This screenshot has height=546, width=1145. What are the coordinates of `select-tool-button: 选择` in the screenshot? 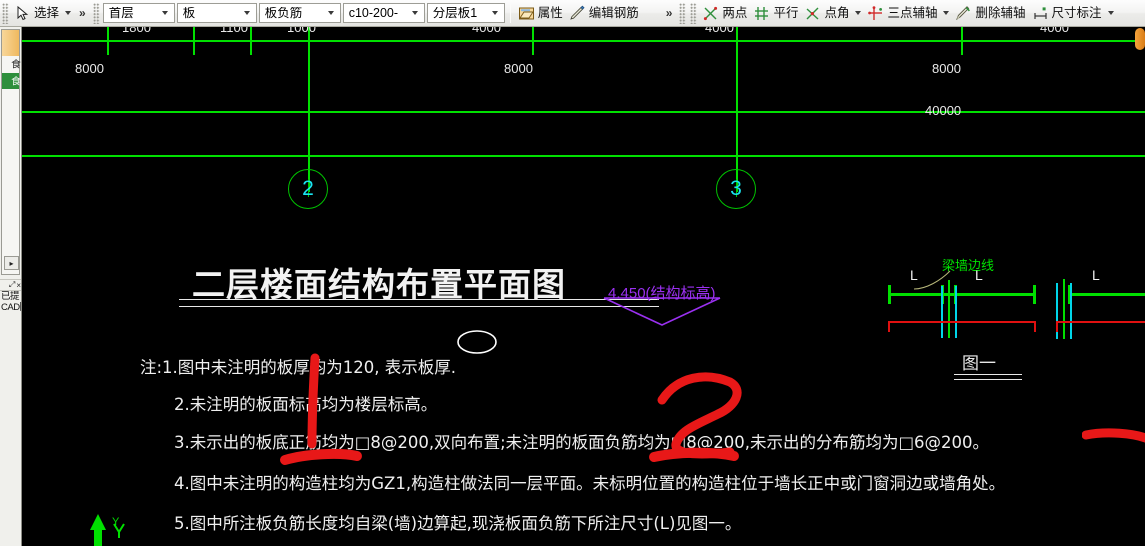 It's located at (42, 13).